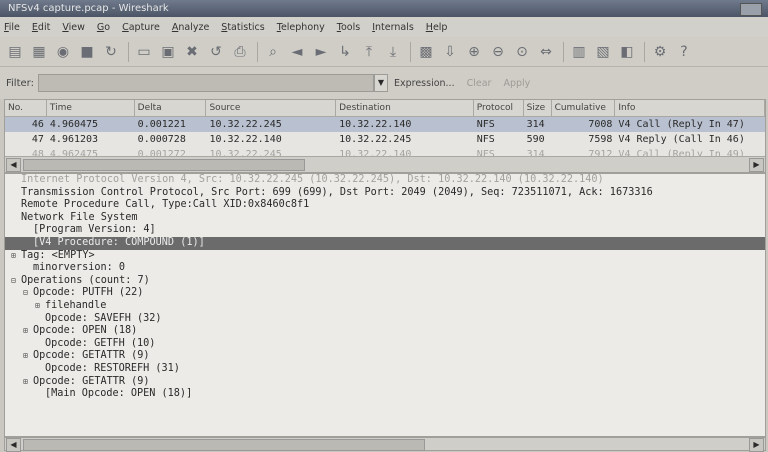 The height and width of the screenshot is (452, 768). Describe the element at coordinates (385, 293) in the screenshot. I see `detail-tree-item: ⊟ Opcode: PUTFH (22)` at that location.